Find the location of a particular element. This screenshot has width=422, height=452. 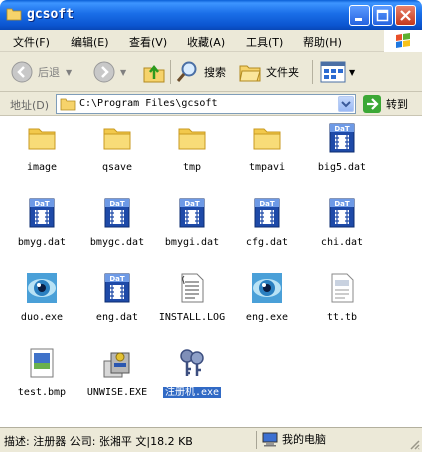

title-bar: gcsoft is located at coordinates (211, 15).